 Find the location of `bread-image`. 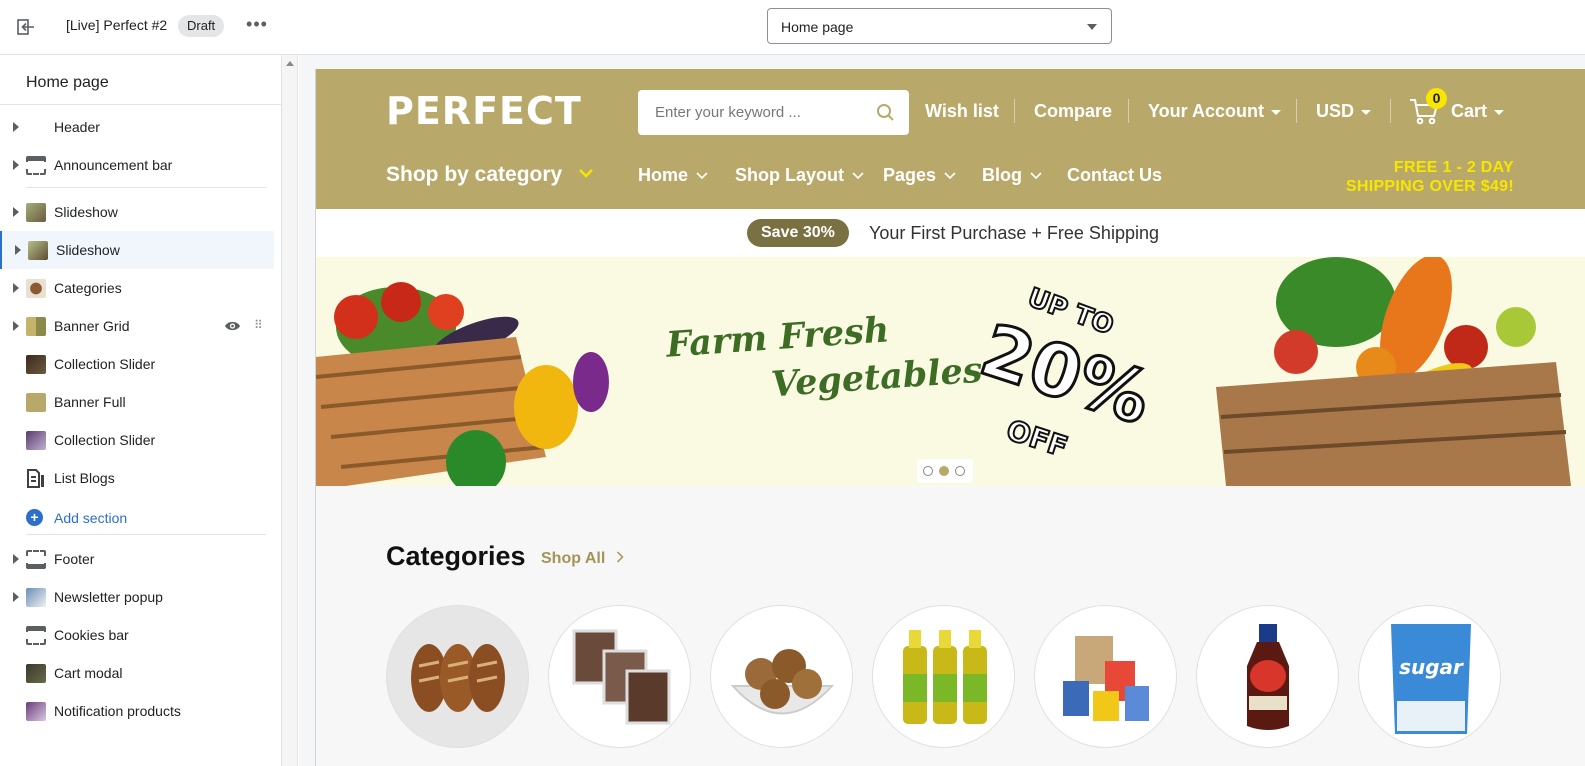

bread-image is located at coordinates (458, 678).